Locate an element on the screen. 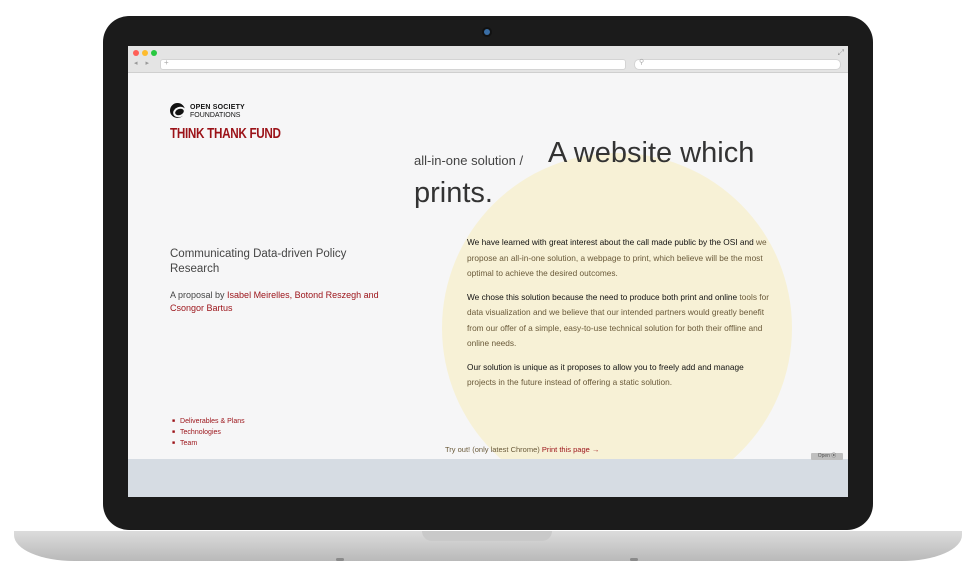 The width and height of the screenshot is (974, 576). tryout-prefix: Try out! (only latest Chrome) is located at coordinates (492, 449).